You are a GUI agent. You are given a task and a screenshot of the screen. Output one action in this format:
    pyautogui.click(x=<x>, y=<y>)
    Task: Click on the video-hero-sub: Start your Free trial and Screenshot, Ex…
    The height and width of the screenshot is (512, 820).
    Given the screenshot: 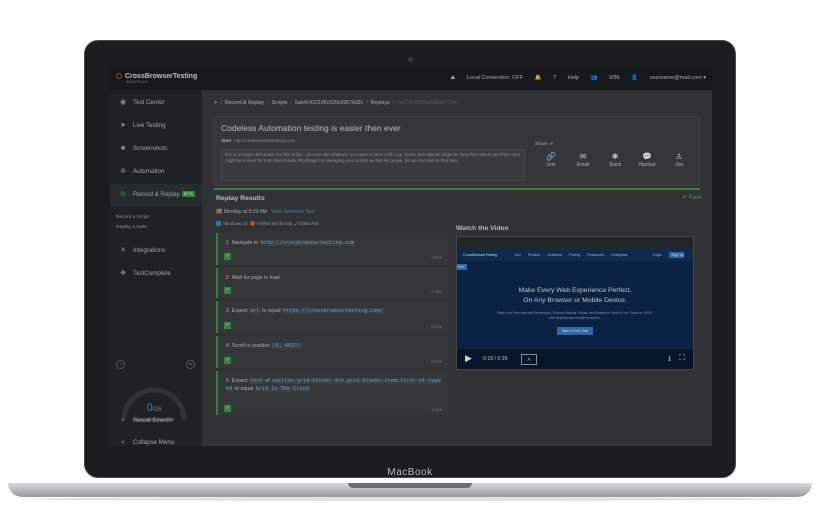 What is the action you would take?
    pyautogui.click(x=575, y=315)
    